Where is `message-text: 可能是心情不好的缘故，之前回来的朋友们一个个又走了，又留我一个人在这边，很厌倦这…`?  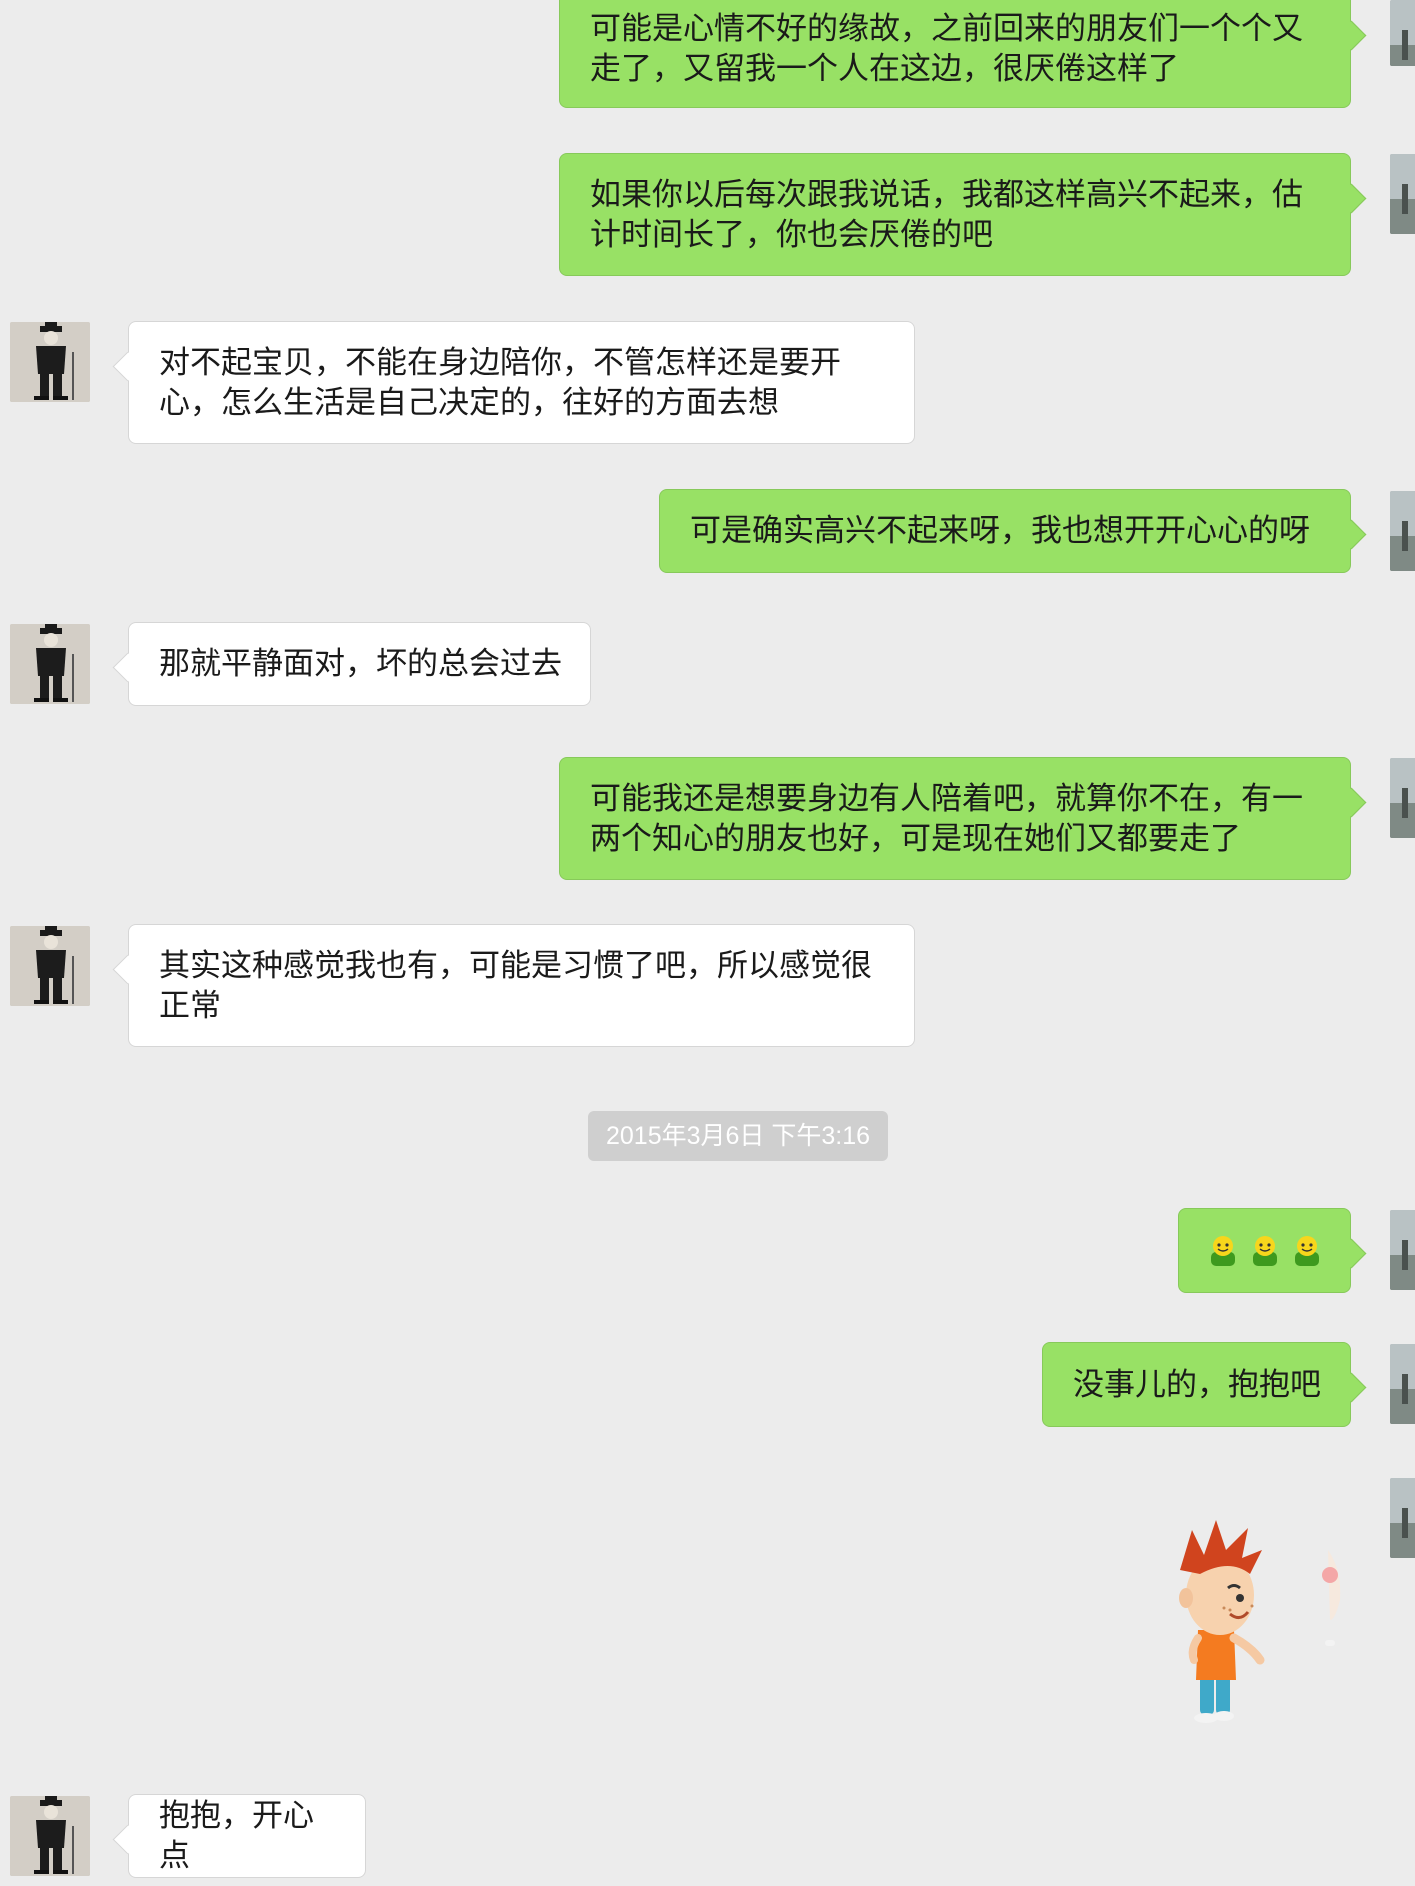
message-text: 可能是心情不好的缘故，之前回来的朋友们一个个又走了，又留我一个人在这边，很厌倦这… is located at coordinates (946, 49).